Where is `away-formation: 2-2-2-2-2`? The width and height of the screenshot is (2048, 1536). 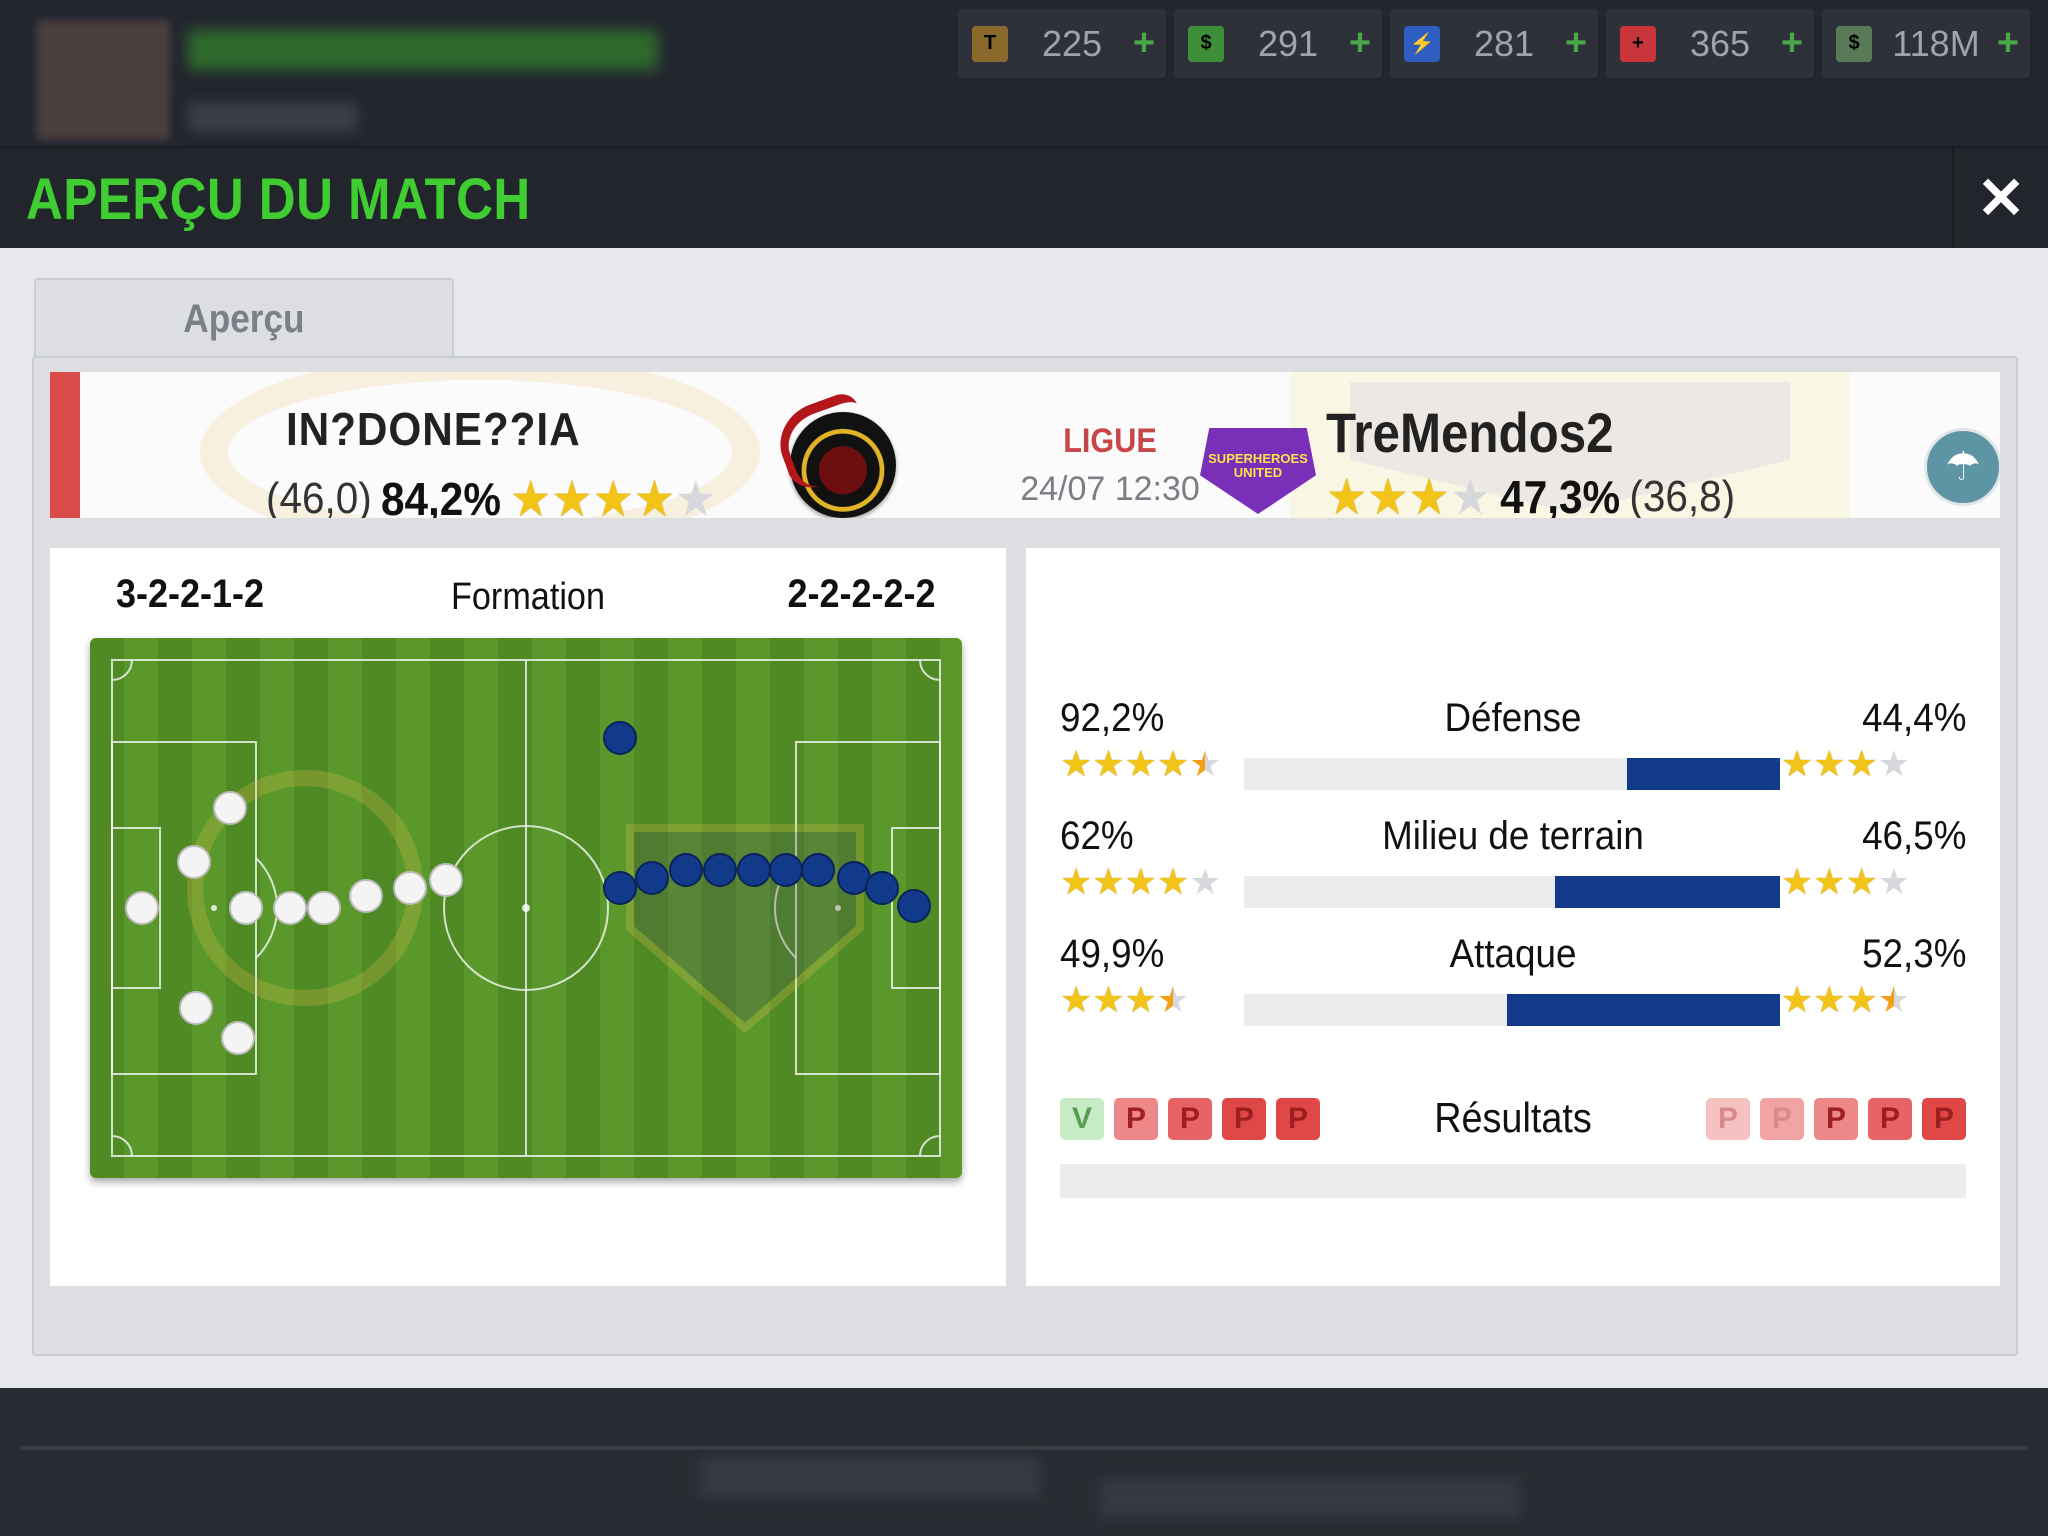
away-formation: 2-2-2-2-2 is located at coordinates (861, 594).